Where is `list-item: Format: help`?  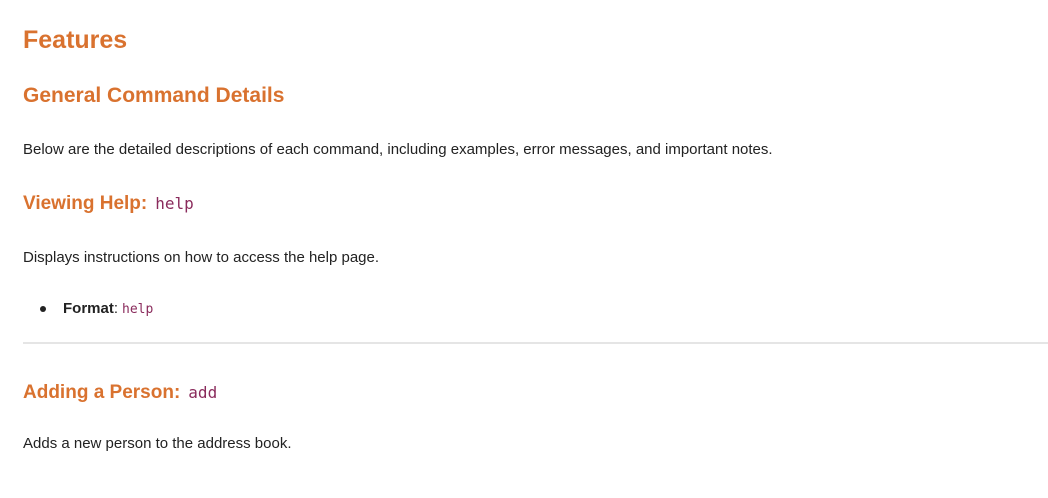 list-item: Format: help is located at coordinates (96, 308).